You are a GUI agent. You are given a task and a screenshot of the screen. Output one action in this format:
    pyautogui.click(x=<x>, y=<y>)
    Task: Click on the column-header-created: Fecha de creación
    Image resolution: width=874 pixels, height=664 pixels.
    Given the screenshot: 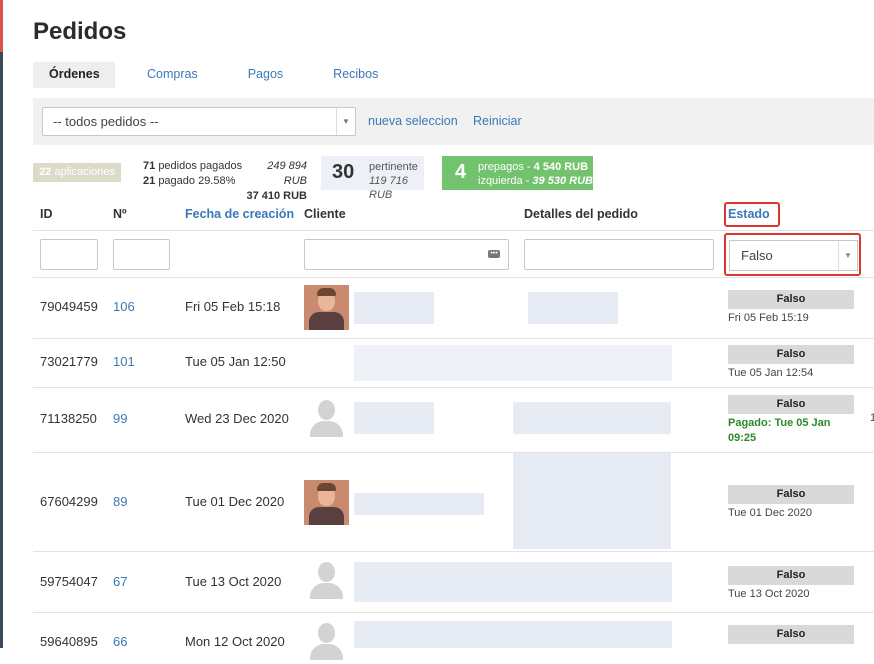 What is the action you would take?
    pyautogui.click(x=239, y=214)
    